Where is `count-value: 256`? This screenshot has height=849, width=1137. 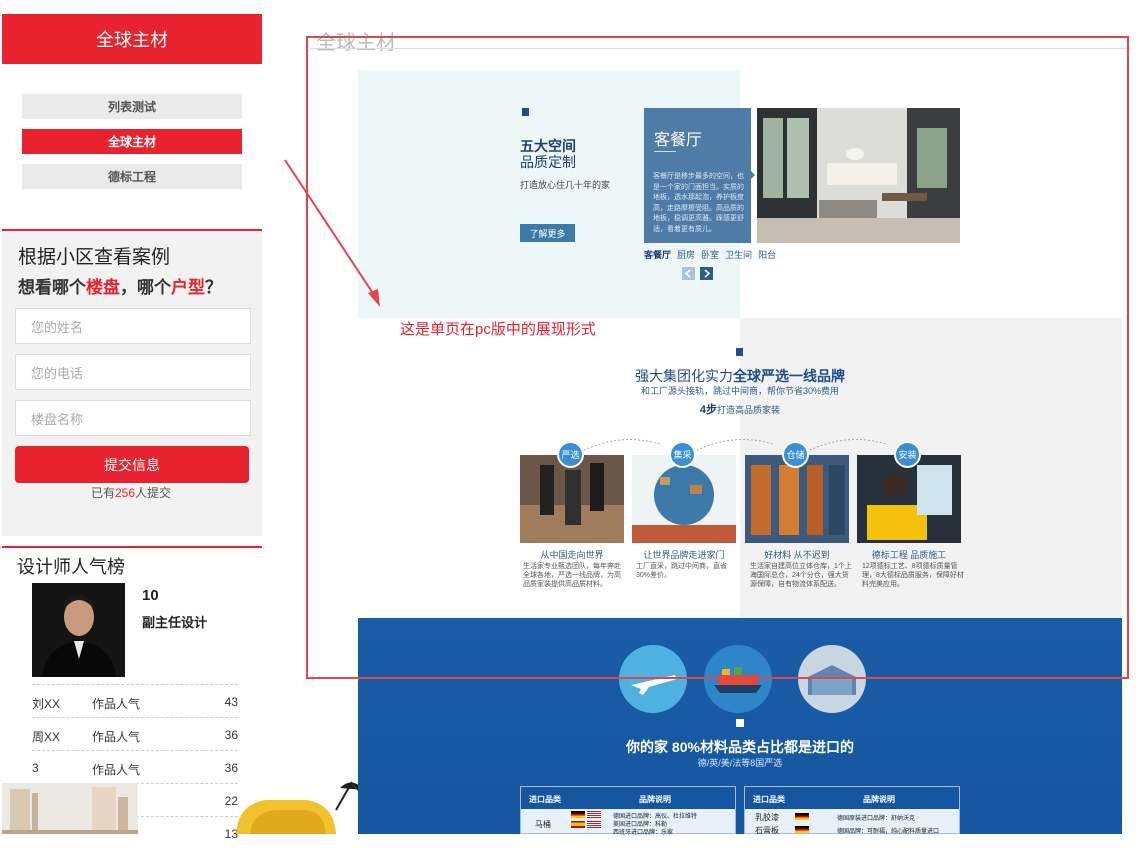 count-value: 256 is located at coordinates (125, 493).